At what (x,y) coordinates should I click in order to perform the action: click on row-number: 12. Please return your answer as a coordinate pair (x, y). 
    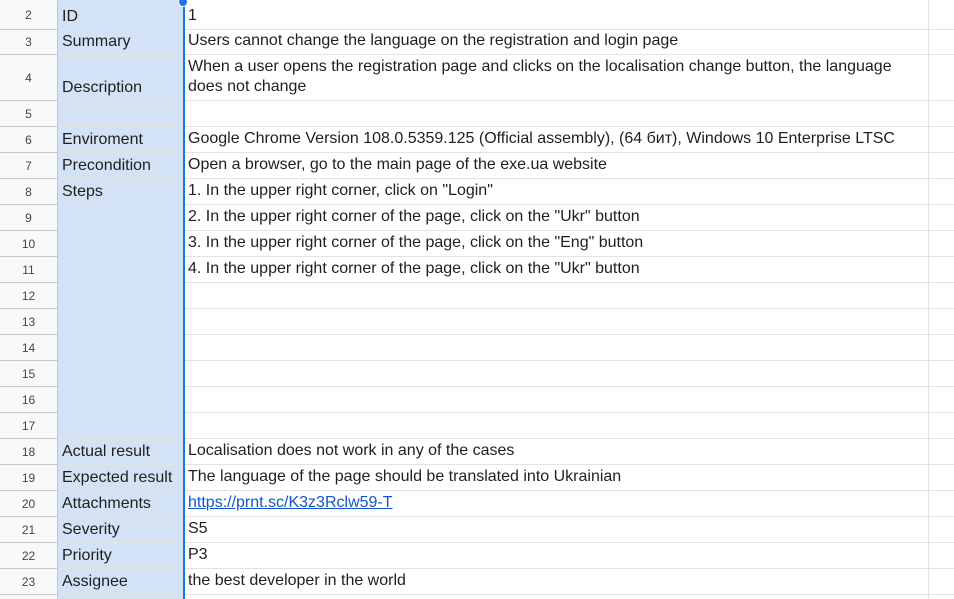
    Looking at the image, I should click on (28, 296).